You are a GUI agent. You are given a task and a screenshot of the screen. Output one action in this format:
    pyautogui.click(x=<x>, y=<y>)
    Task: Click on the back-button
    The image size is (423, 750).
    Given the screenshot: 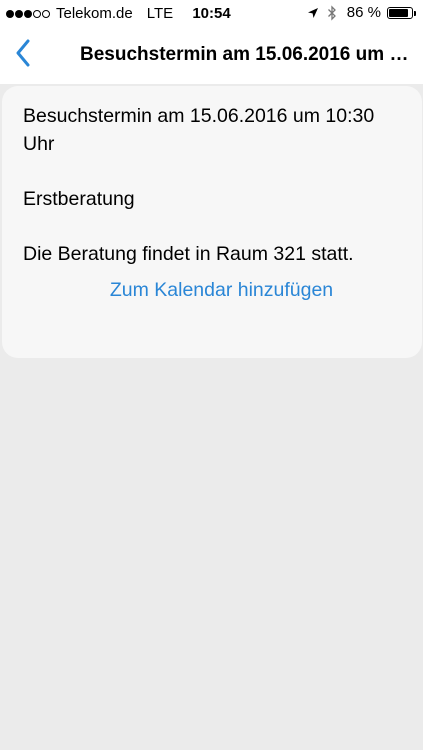 What is the action you would take?
    pyautogui.click(x=23, y=55)
    